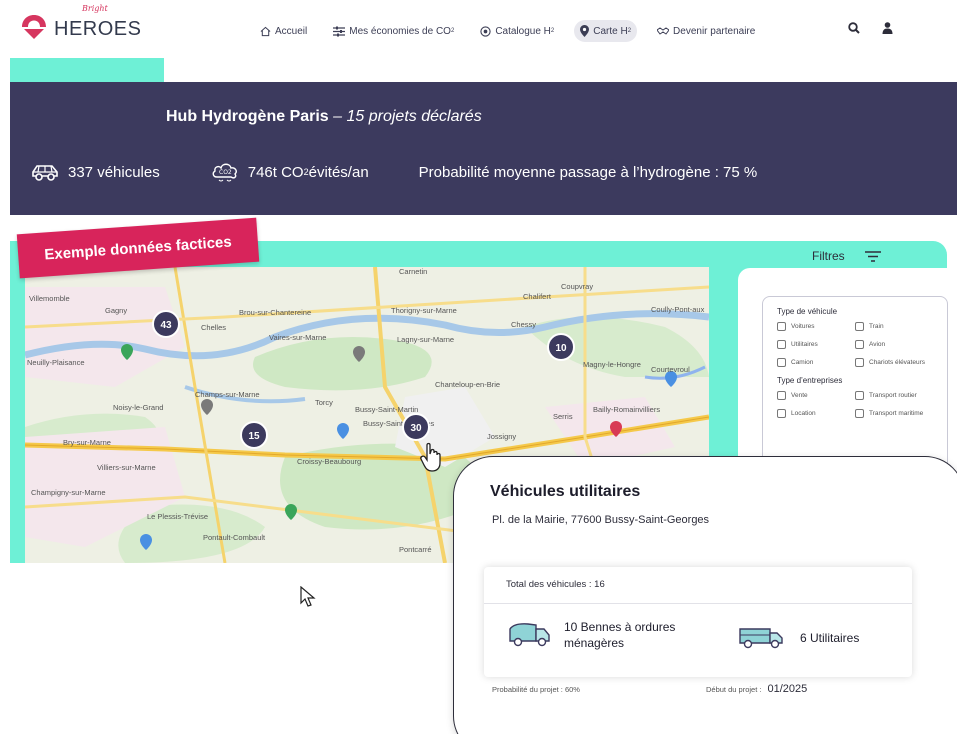  I want to click on map-forest-area, so click(342, 364).